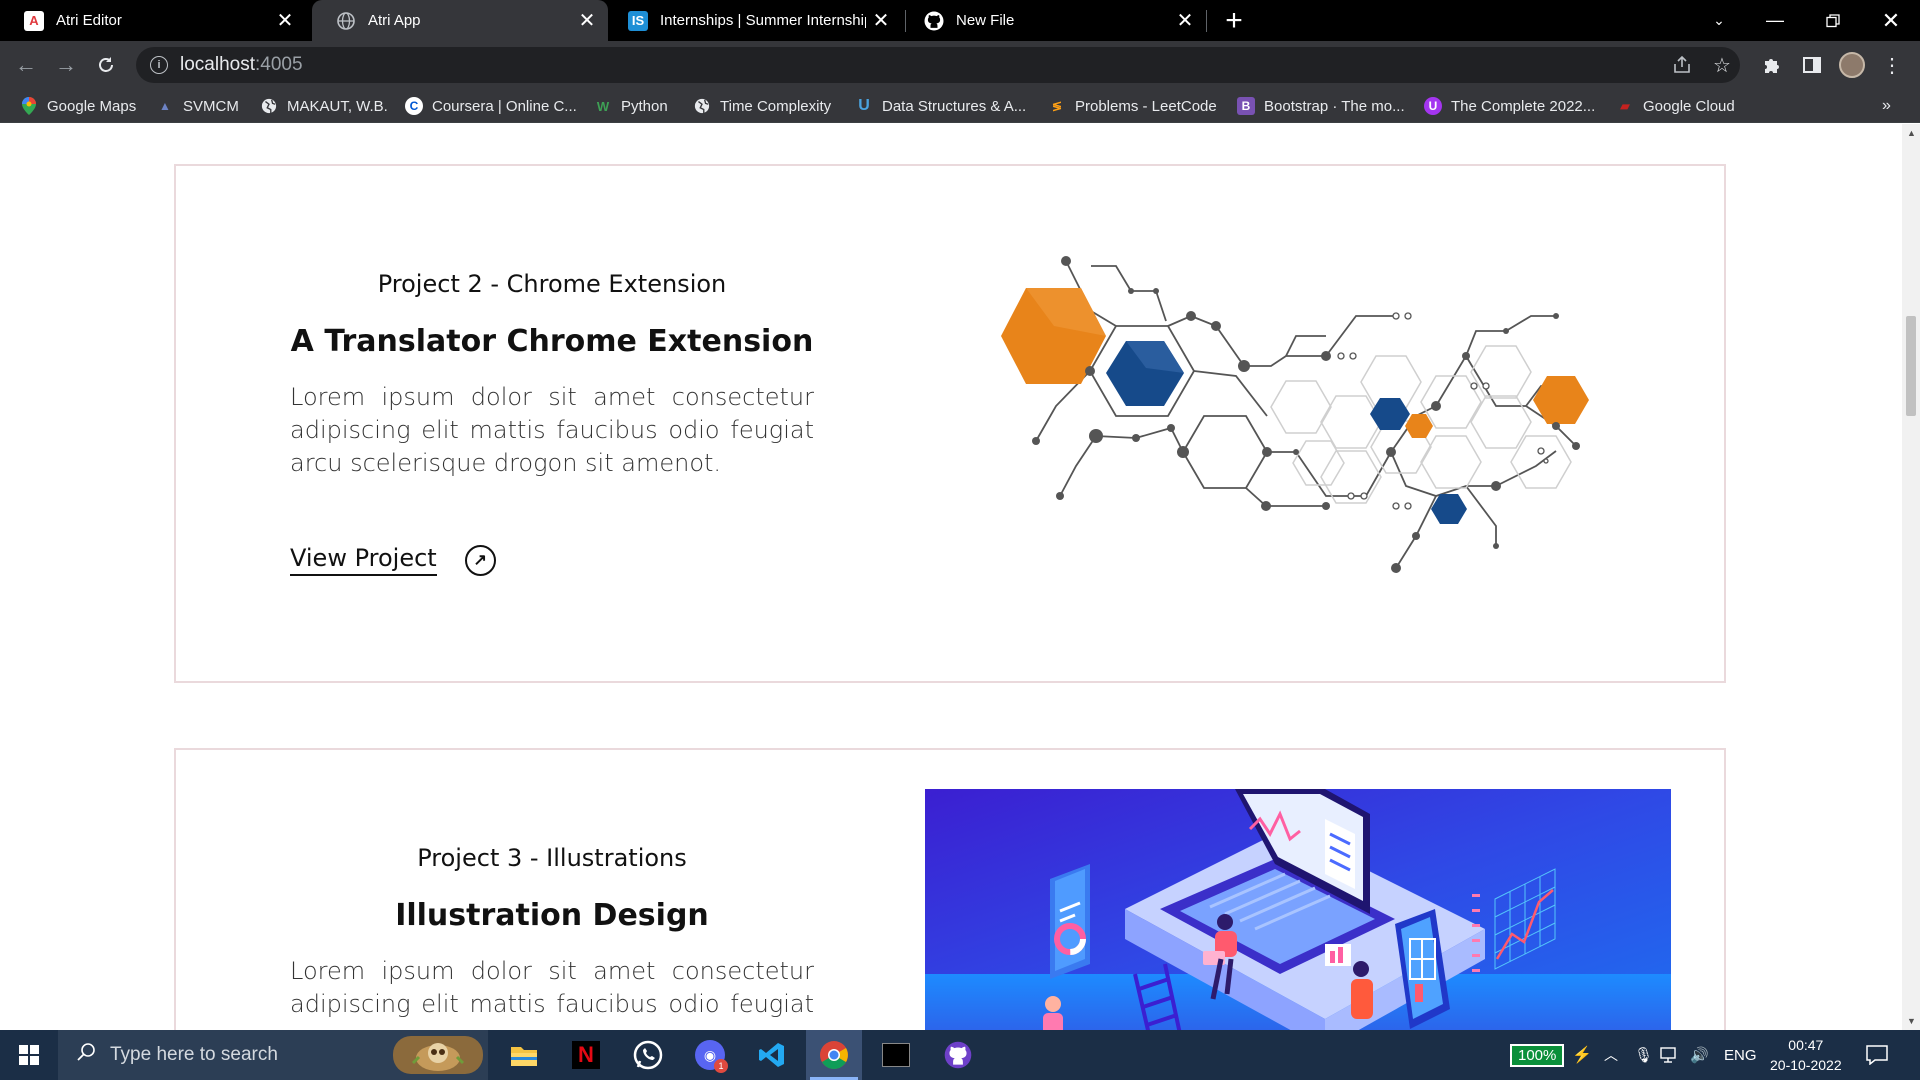 The image size is (1920, 1080). Describe the element at coordinates (1295, 414) in the screenshot. I see `hexagon-network-illustration` at that location.